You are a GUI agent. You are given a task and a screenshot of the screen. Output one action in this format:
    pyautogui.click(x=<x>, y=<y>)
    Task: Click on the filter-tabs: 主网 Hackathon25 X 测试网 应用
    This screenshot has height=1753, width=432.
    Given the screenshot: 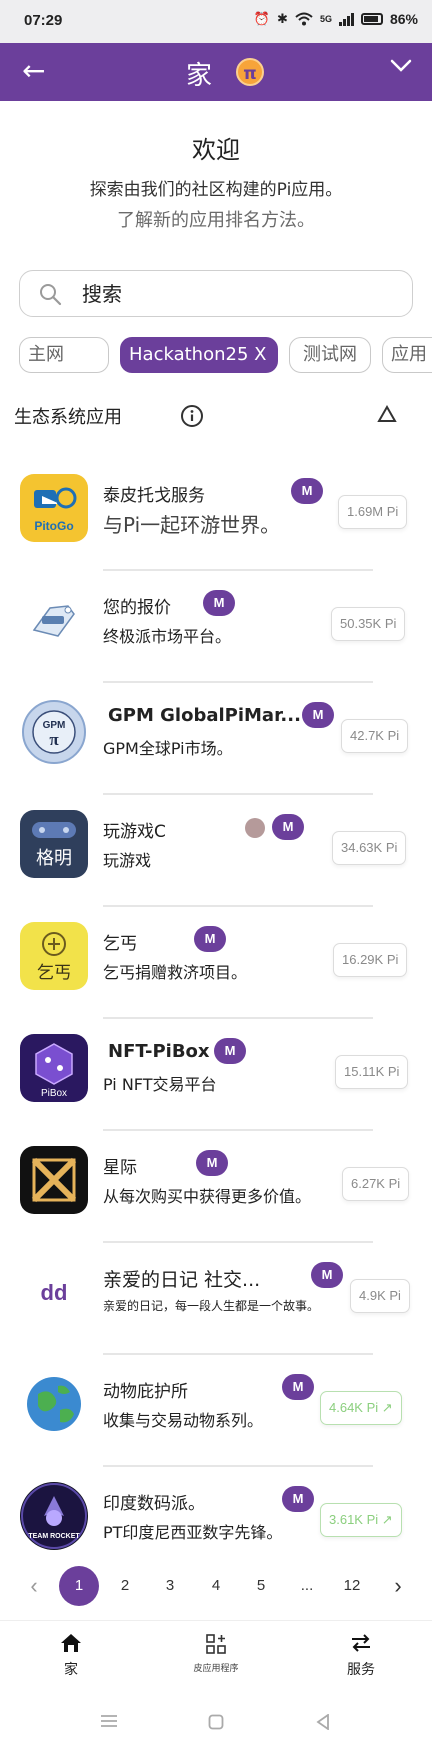 What is the action you would take?
    pyautogui.click(x=225, y=356)
    